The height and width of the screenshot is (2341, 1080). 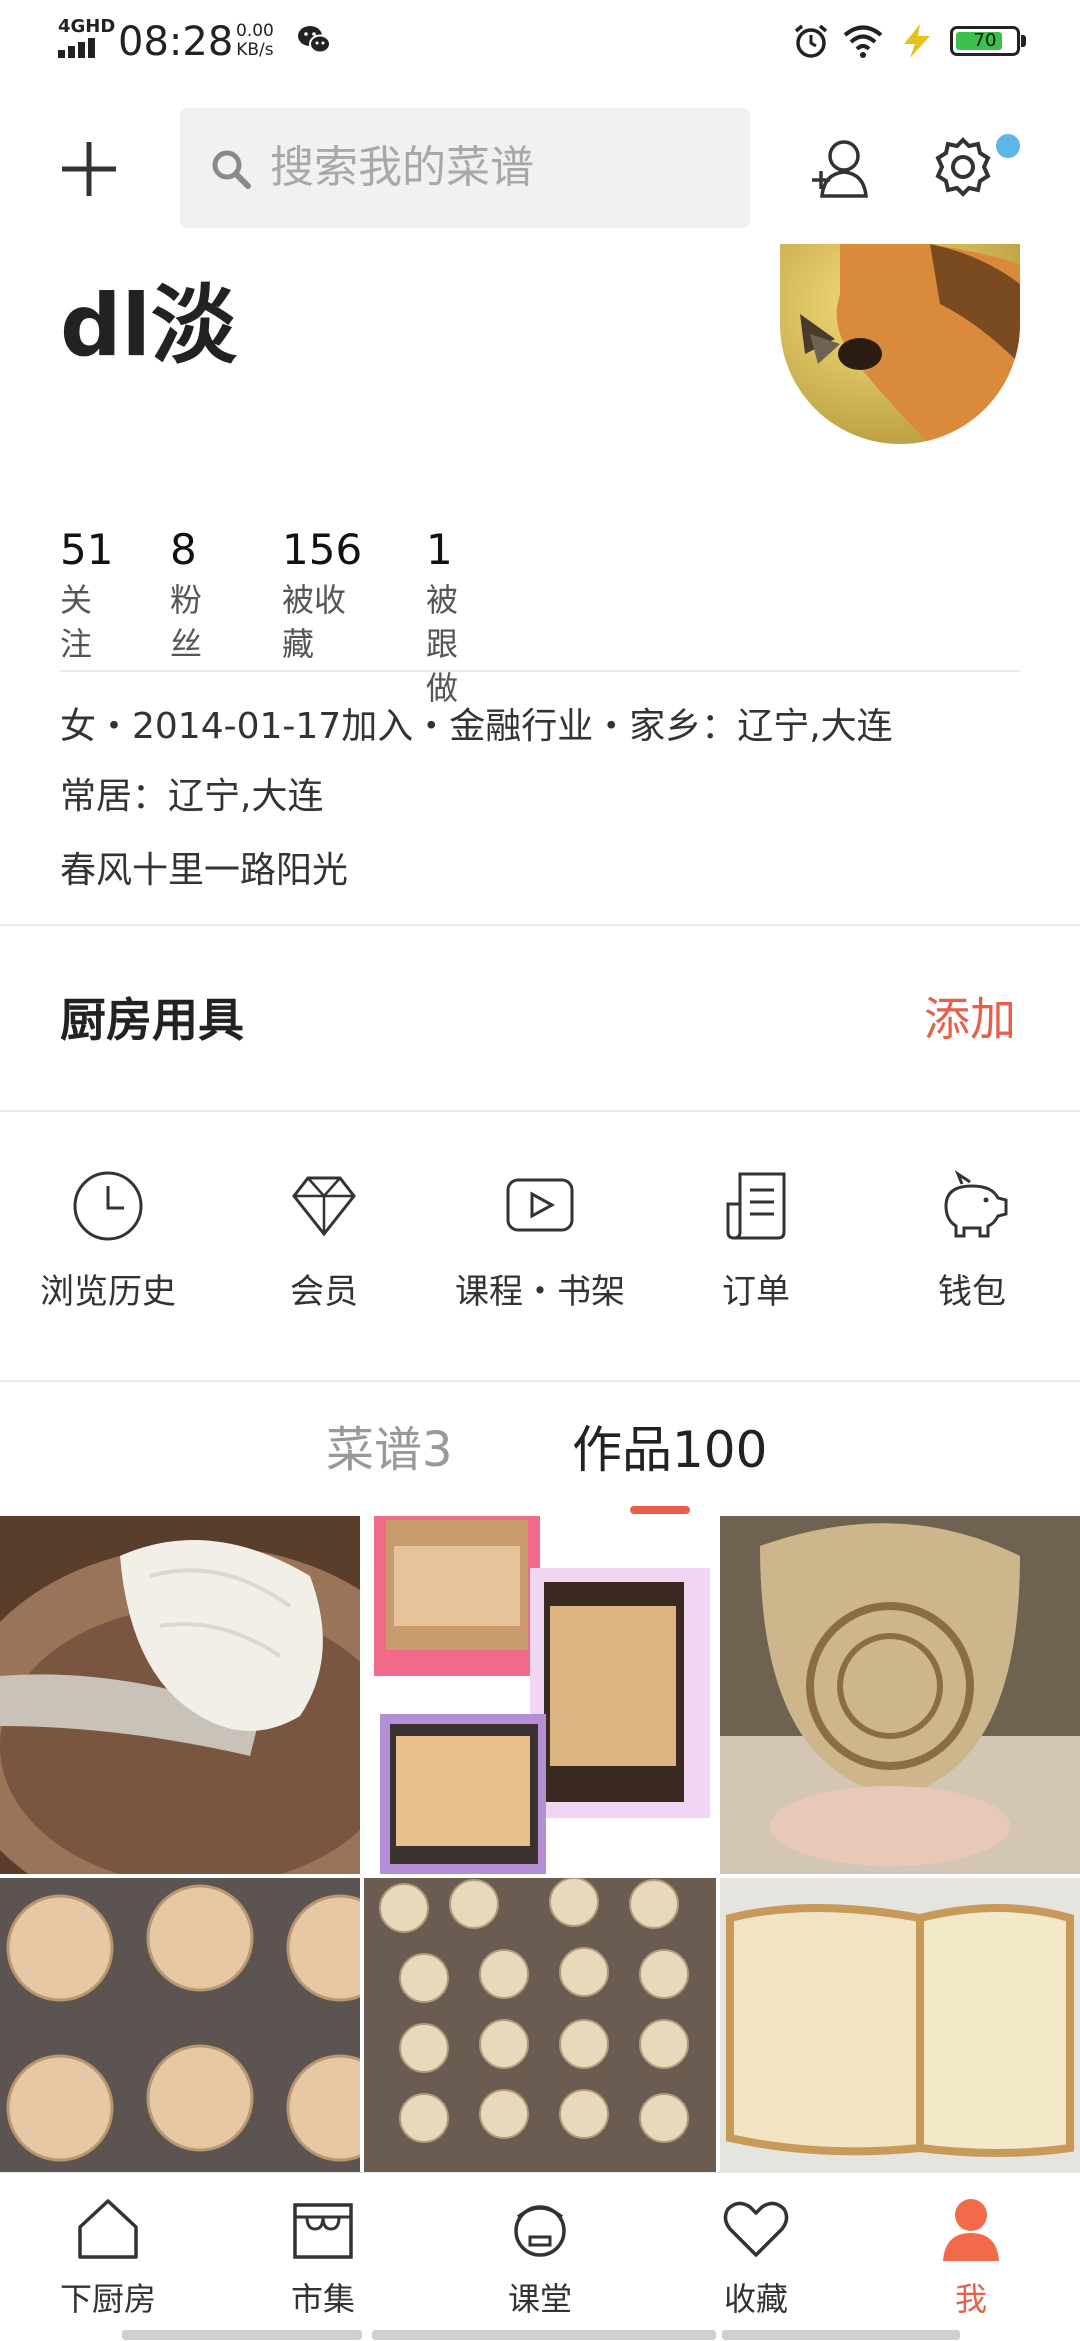 What do you see at coordinates (1023, 41) in the screenshot?
I see `battery-tip` at bounding box center [1023, 41].